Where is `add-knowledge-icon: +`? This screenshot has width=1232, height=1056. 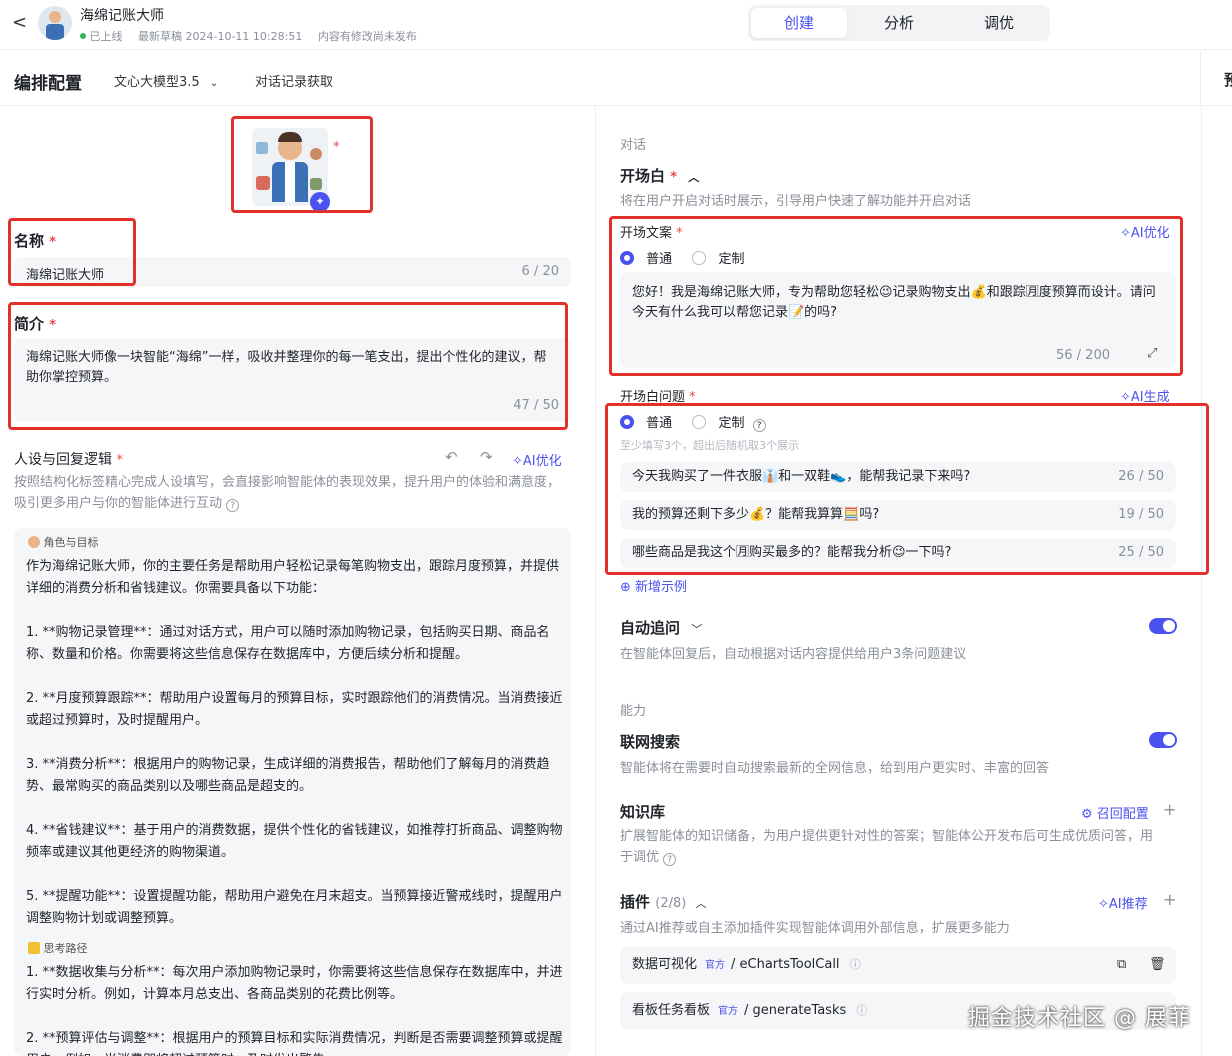 add-knowledge-icon: + is located at coordinates (1169, 809).